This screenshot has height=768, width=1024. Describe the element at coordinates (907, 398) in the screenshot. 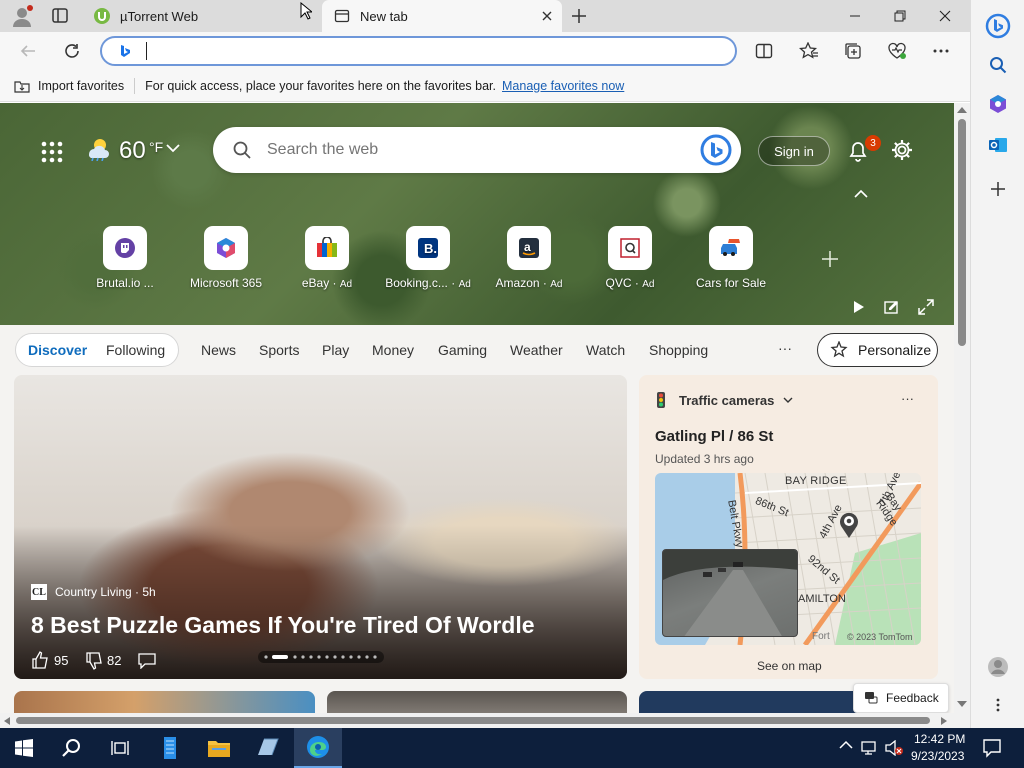

I see `card-more-icon: ···` at that location.